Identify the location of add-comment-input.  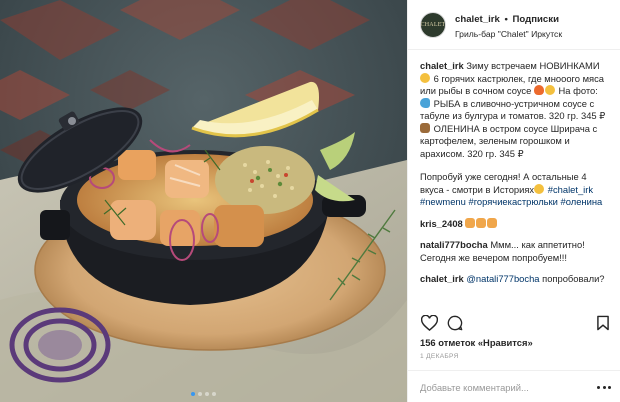
(500, 387).